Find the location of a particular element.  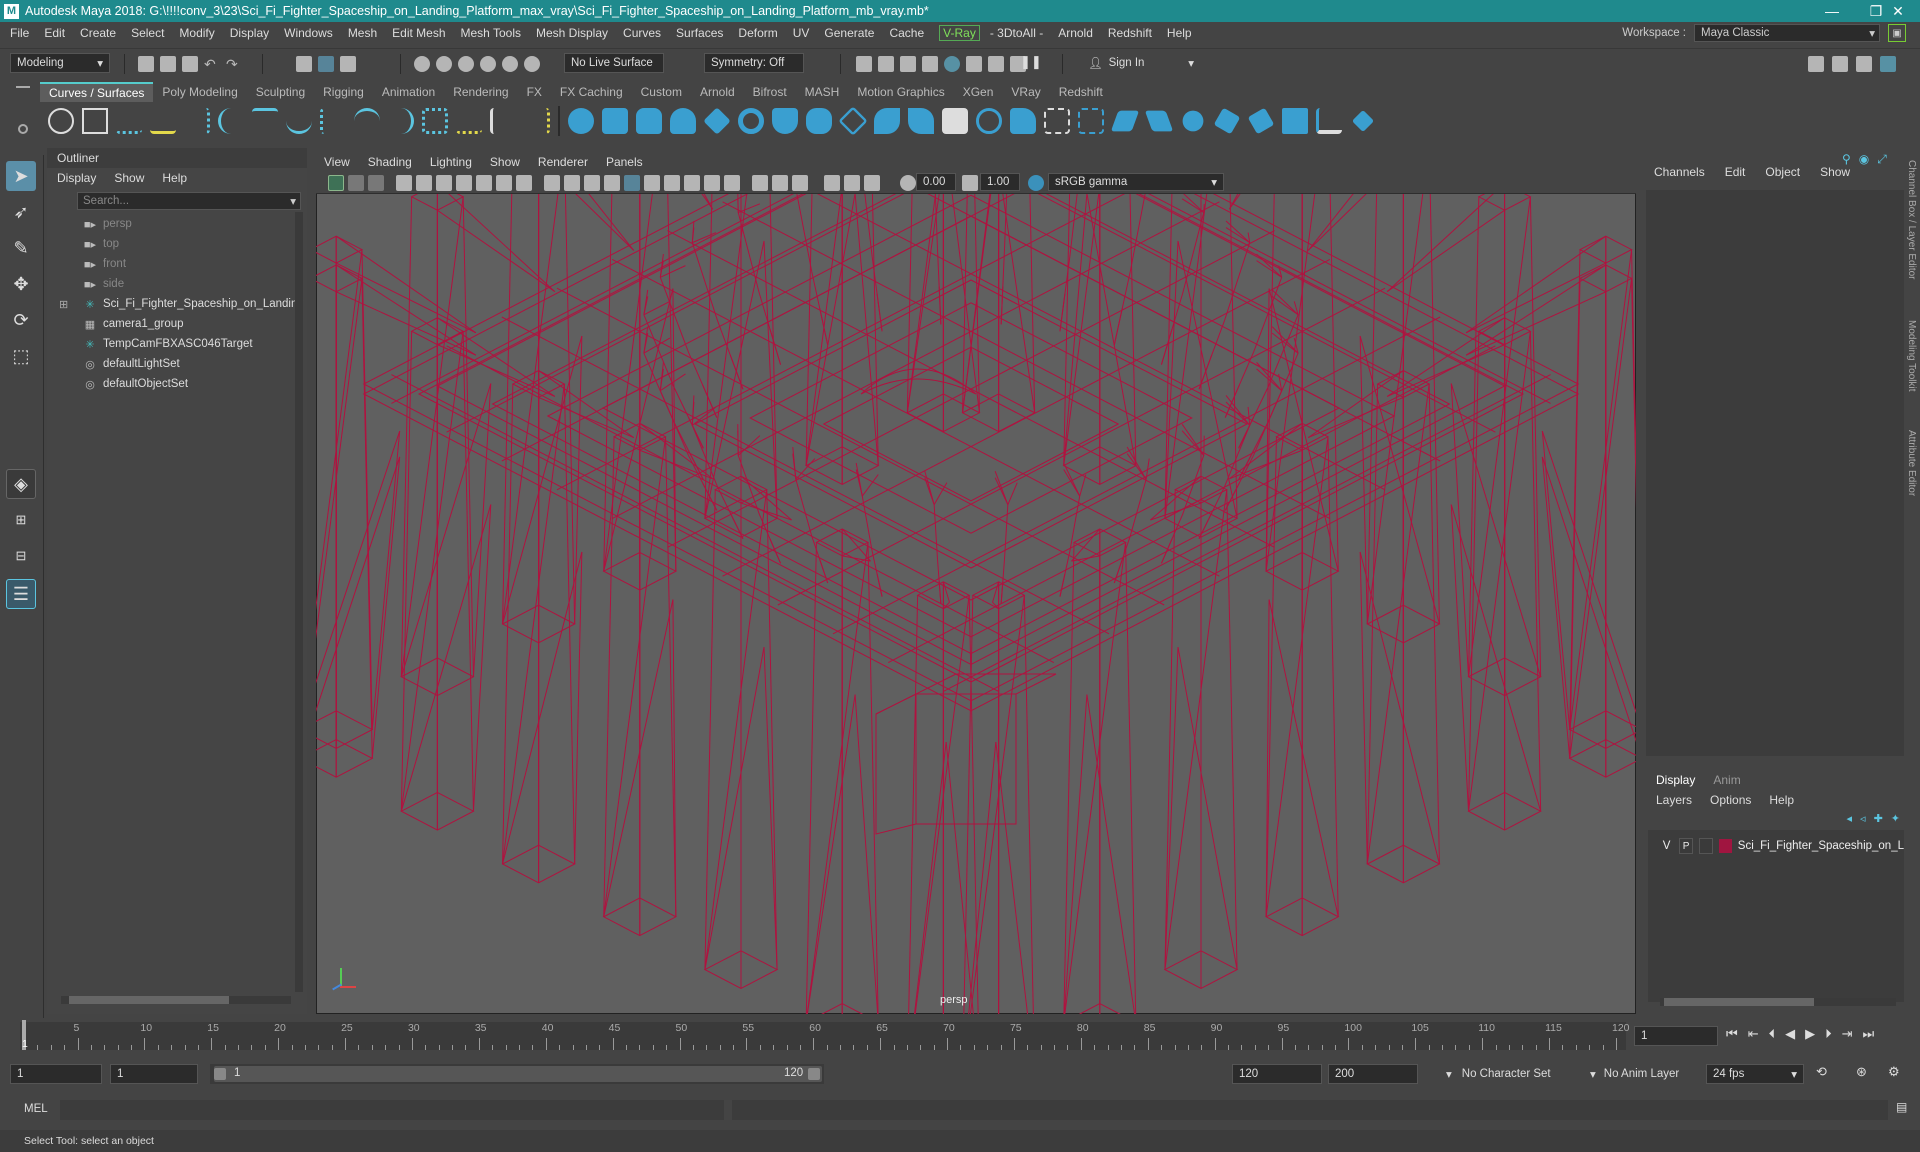

outliner-hscrollbar is located at coordinates (176, 1000).